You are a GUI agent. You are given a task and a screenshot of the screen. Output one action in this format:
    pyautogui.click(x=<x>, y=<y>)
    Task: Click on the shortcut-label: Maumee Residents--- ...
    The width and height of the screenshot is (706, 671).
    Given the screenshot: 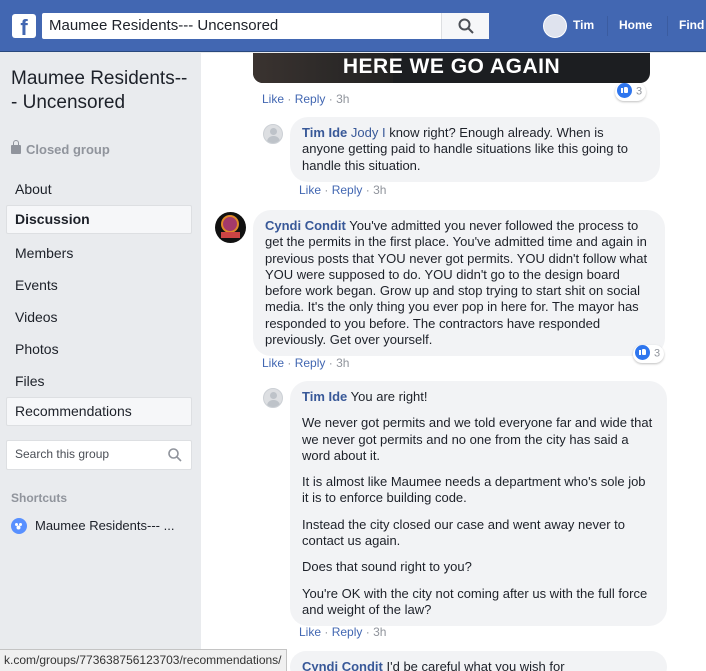 What is the action you would take?
    pyautogui.click(x=105, y=525)
    